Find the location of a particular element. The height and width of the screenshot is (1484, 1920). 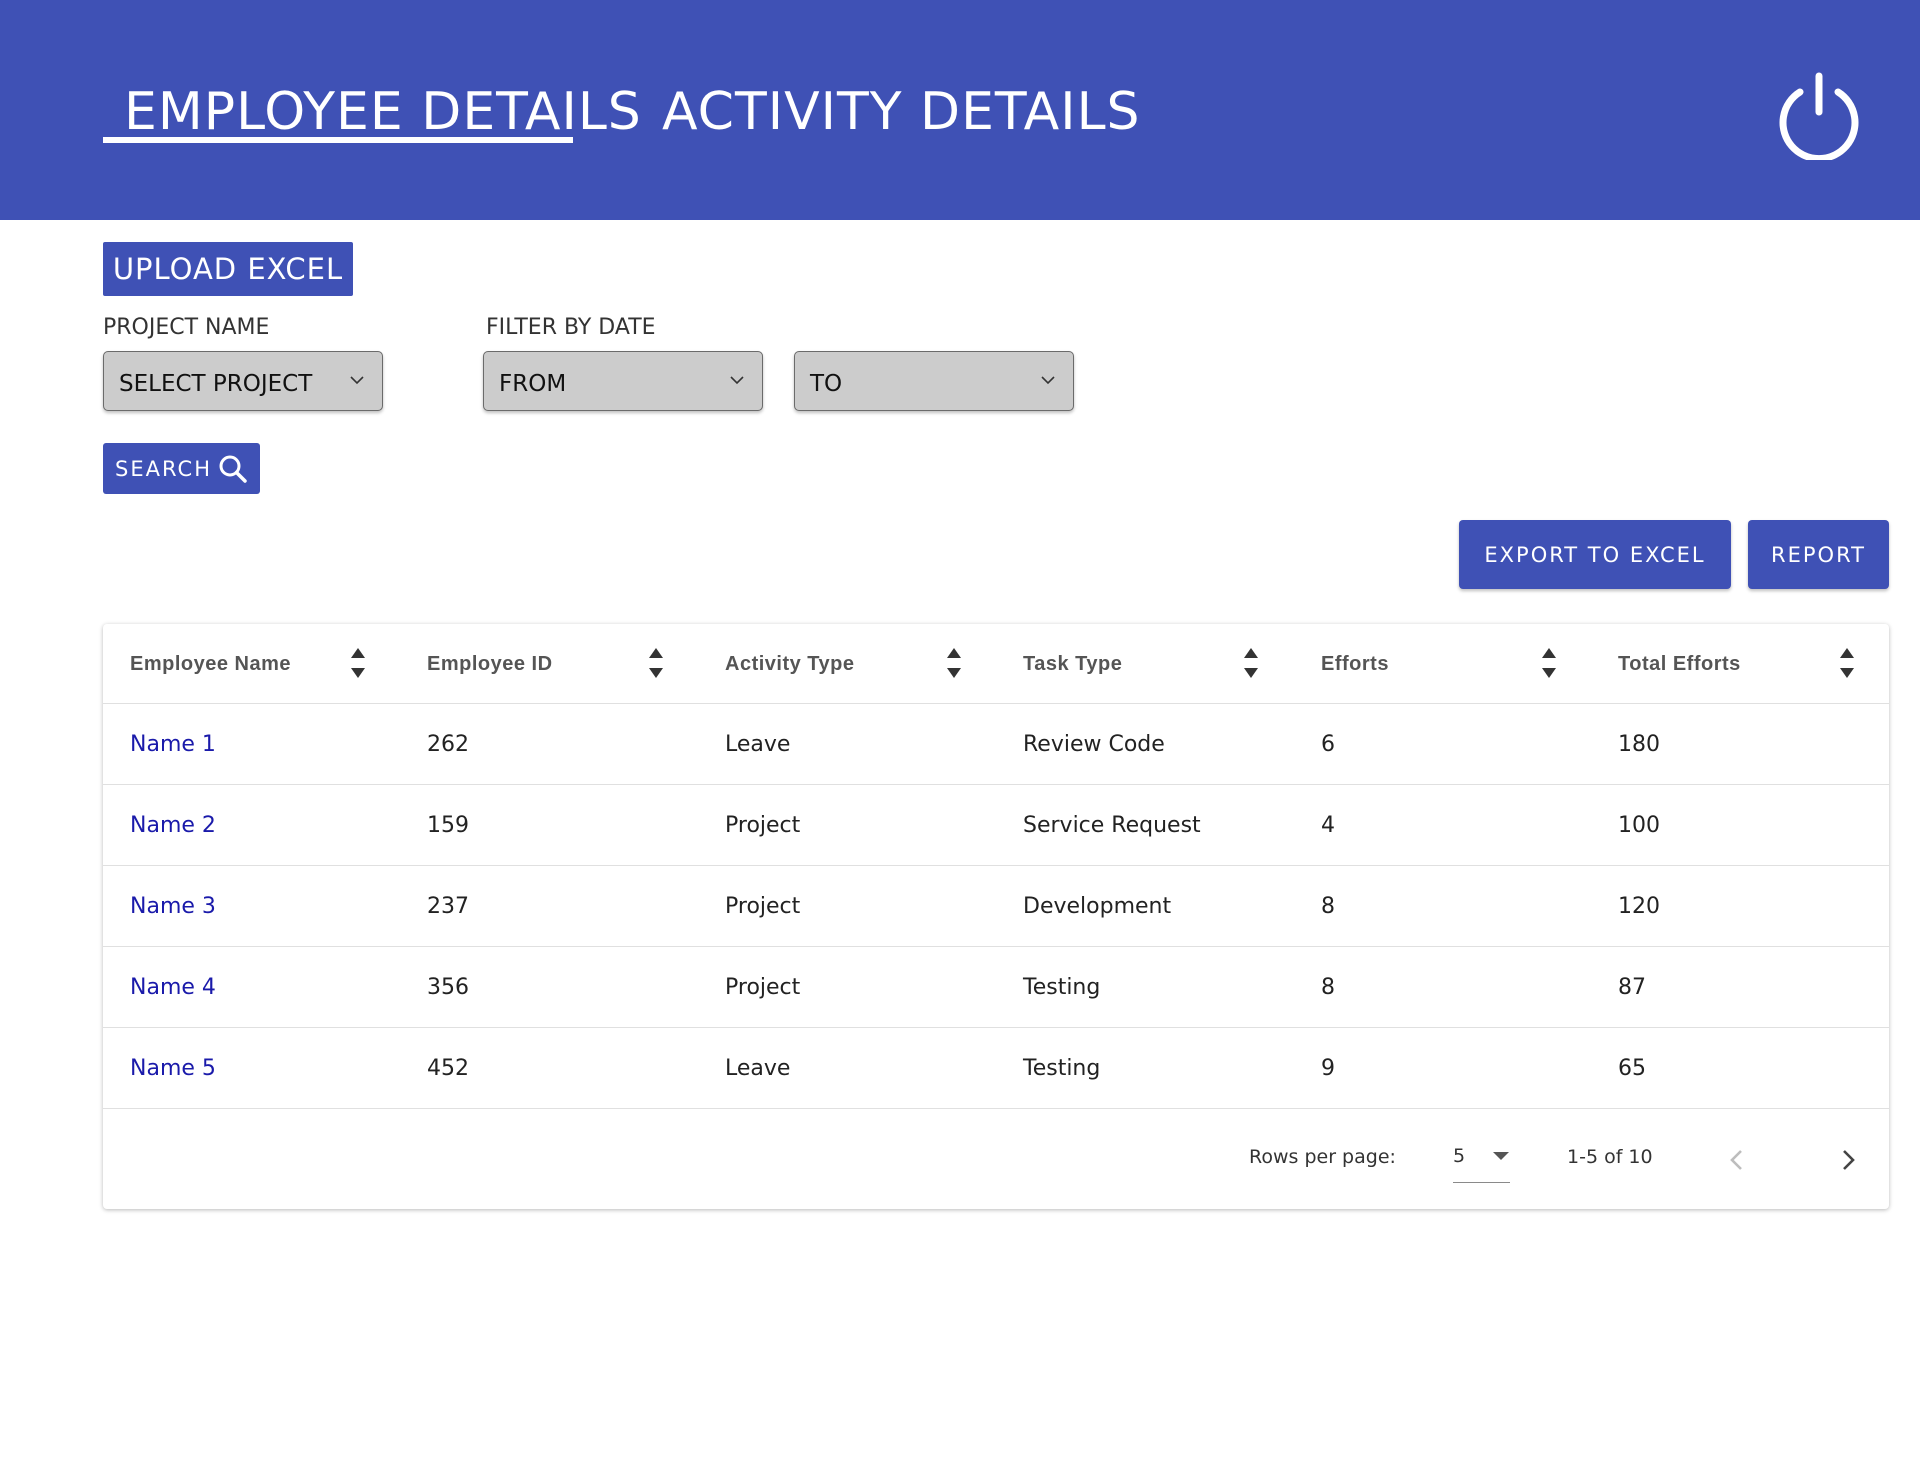

chevron-right-icon is located at coordinates (1848, 1160).